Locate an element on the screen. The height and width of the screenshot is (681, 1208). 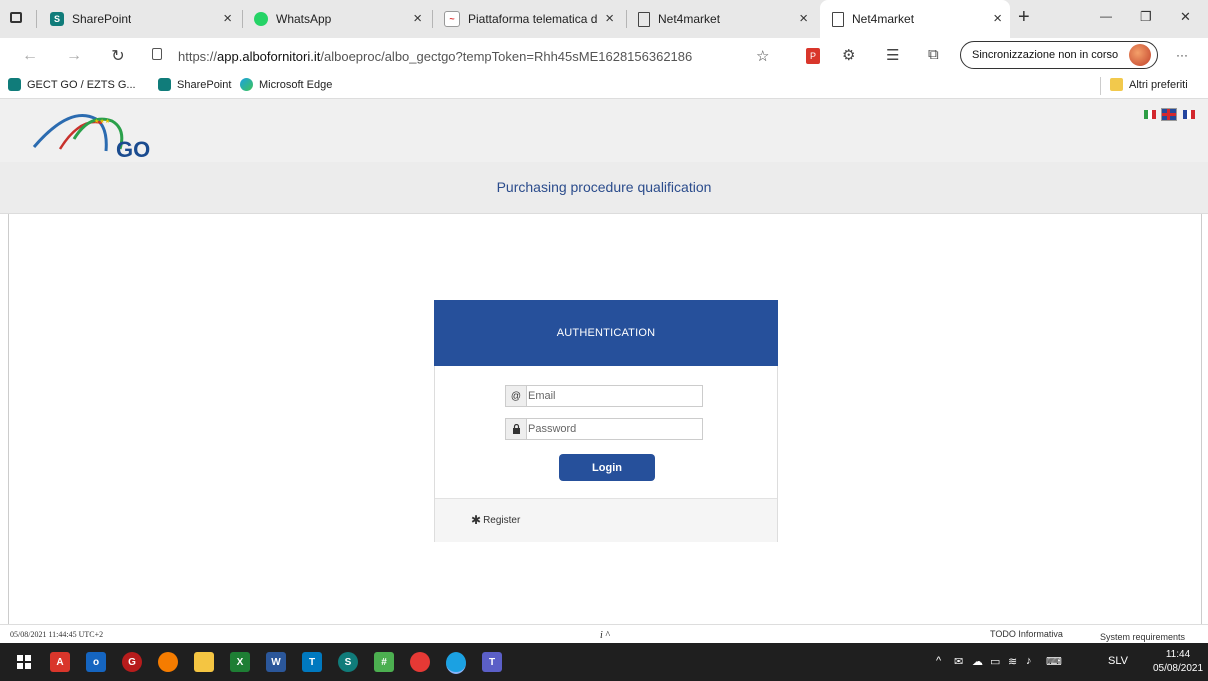
whatsapp-icon is located at coordinates (261, 19).